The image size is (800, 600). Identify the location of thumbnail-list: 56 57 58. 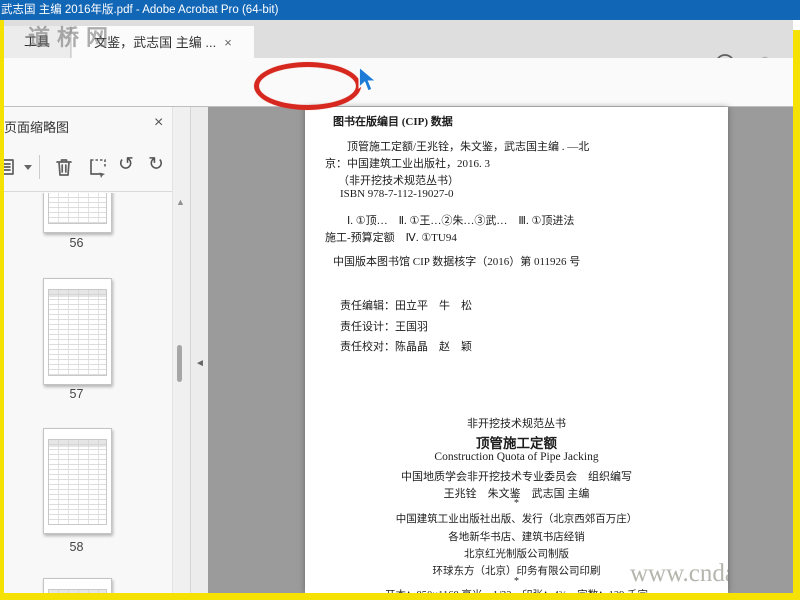
(86, 393).